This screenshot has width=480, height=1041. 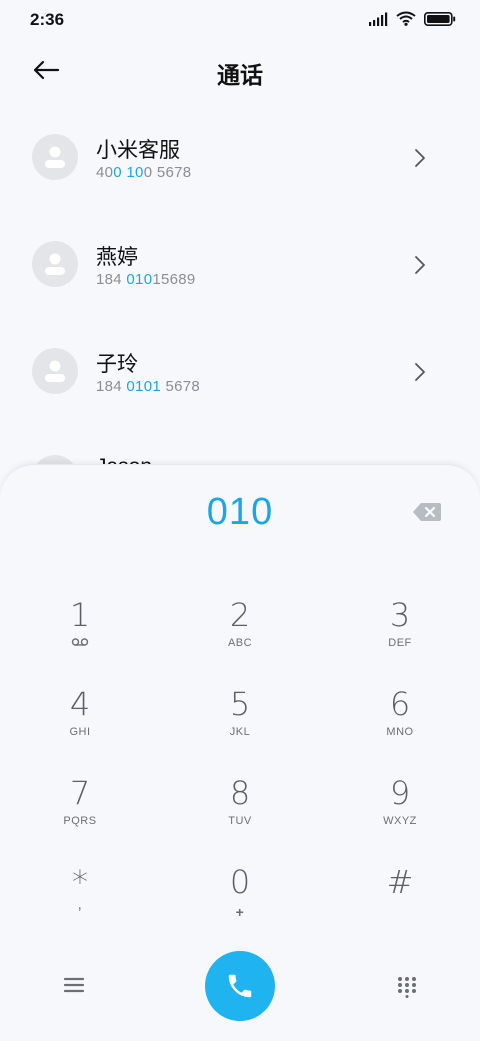 What do you see at coordinates (240, 912) in the screenshot?
I see `key-letters: +` at bounding box center [240, 912].